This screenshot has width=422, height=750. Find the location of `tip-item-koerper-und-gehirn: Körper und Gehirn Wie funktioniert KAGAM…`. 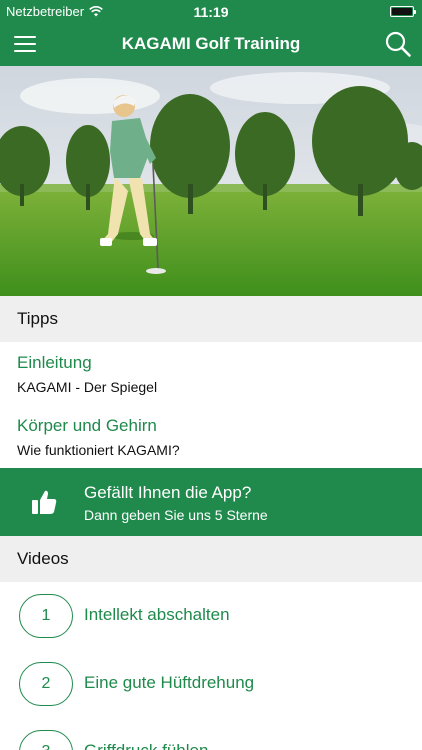

tip-item-koerper-und-gehirn: Körper und Gehirn Wie funktioniert KAGAM… is located at coordinates (214, 437).